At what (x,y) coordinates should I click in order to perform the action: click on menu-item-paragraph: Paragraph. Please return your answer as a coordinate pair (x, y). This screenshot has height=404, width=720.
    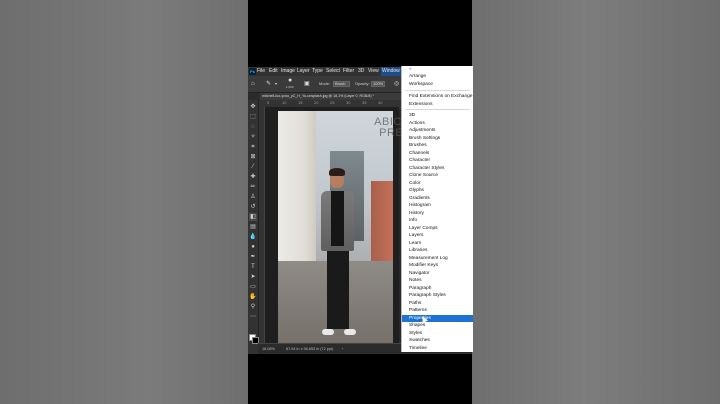
    Looking at the image, I should click on (437, 289).